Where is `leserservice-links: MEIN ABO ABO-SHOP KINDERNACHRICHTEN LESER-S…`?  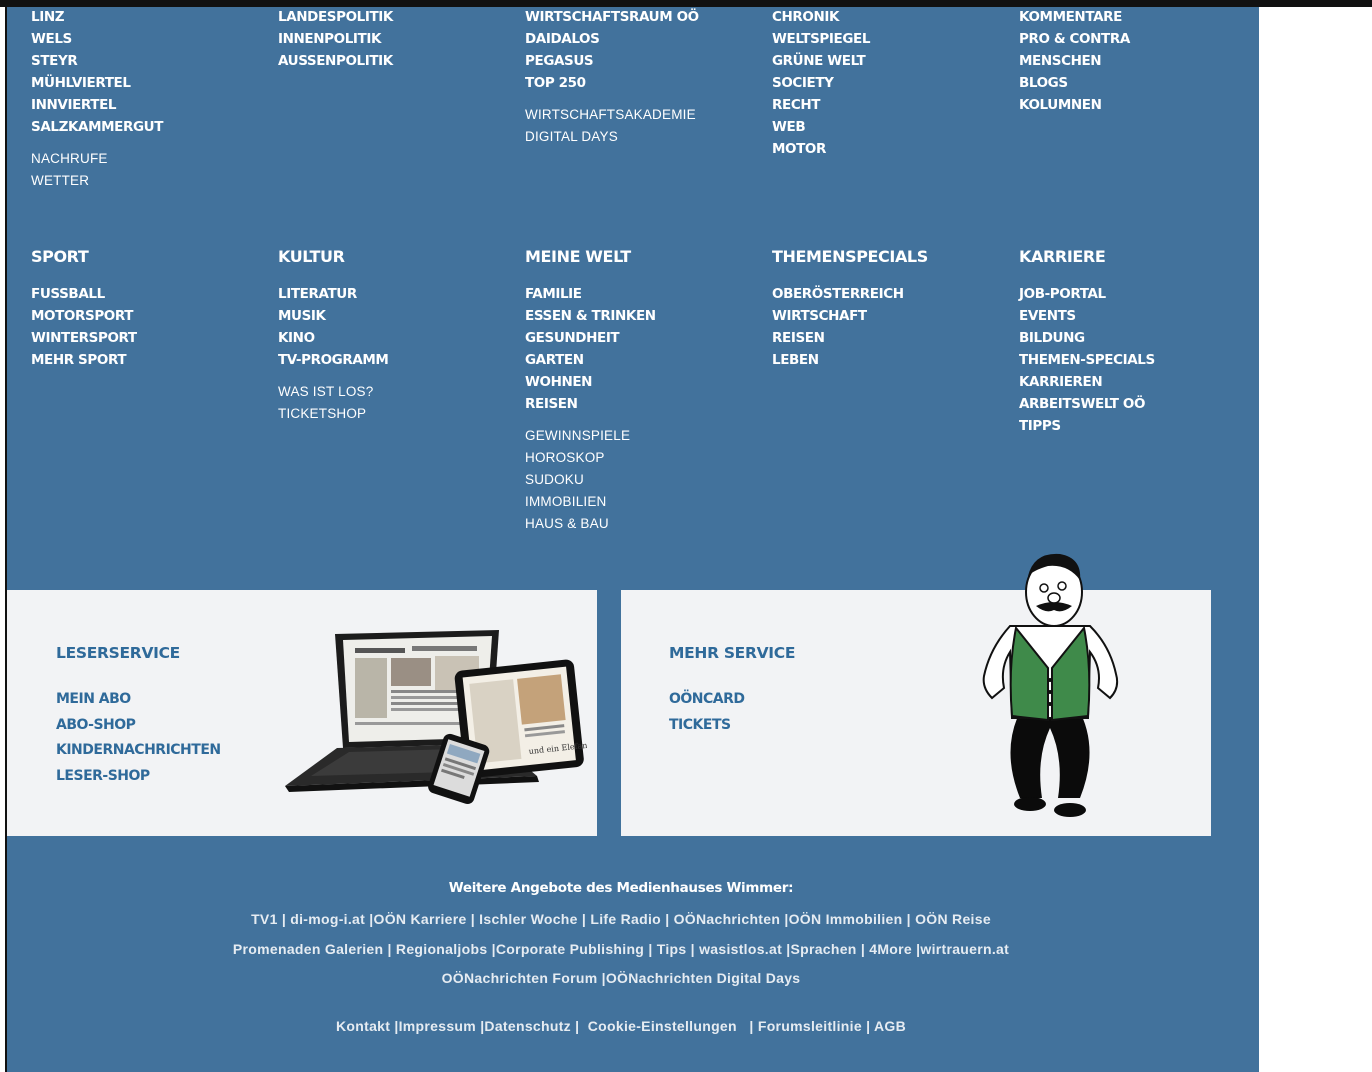 leserservice-links: MEIN ABO ABO-SHOP KINDERNACHRICHTEN LESER-S… is located at coordinates (138, 738).